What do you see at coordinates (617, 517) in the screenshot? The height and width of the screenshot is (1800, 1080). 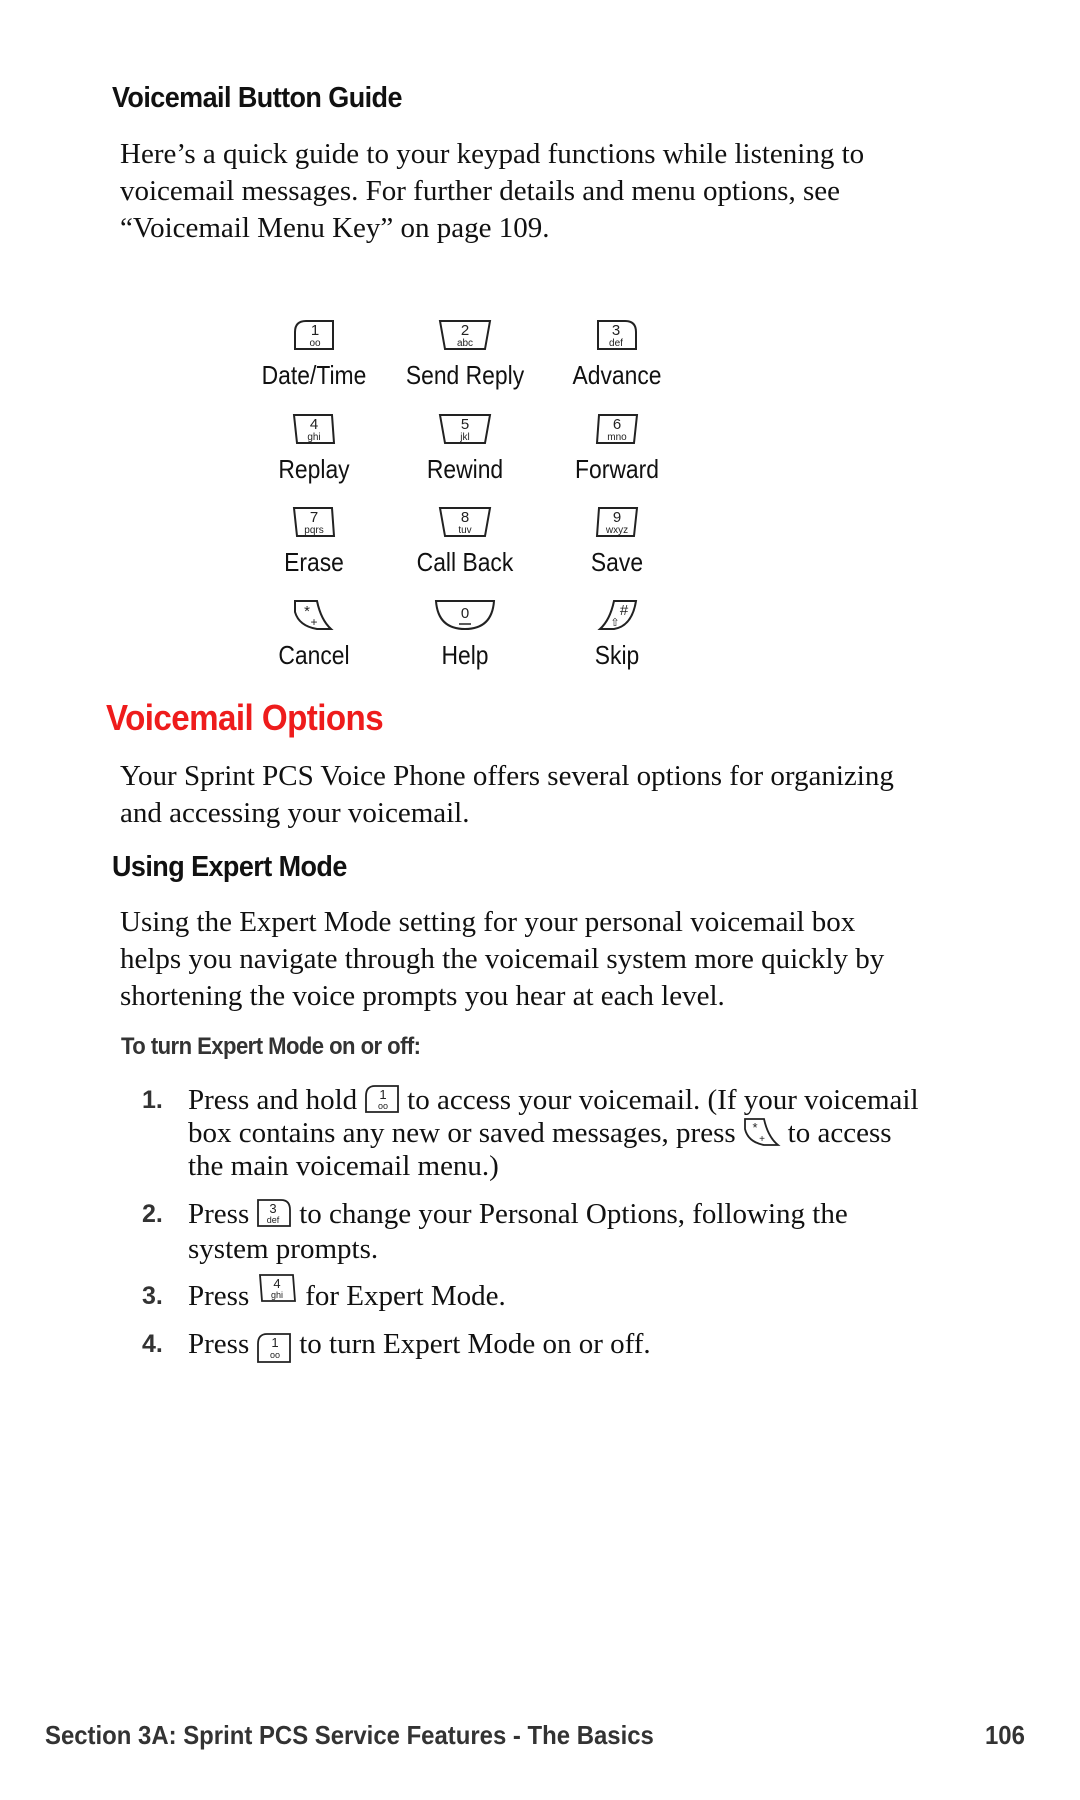 I see `svg-text: 9` at bounding box center [617, 517].